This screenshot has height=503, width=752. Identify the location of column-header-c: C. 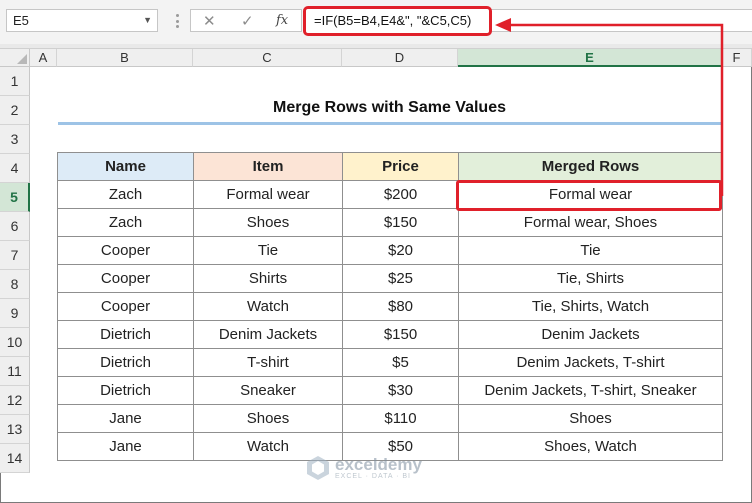
(267, 58).